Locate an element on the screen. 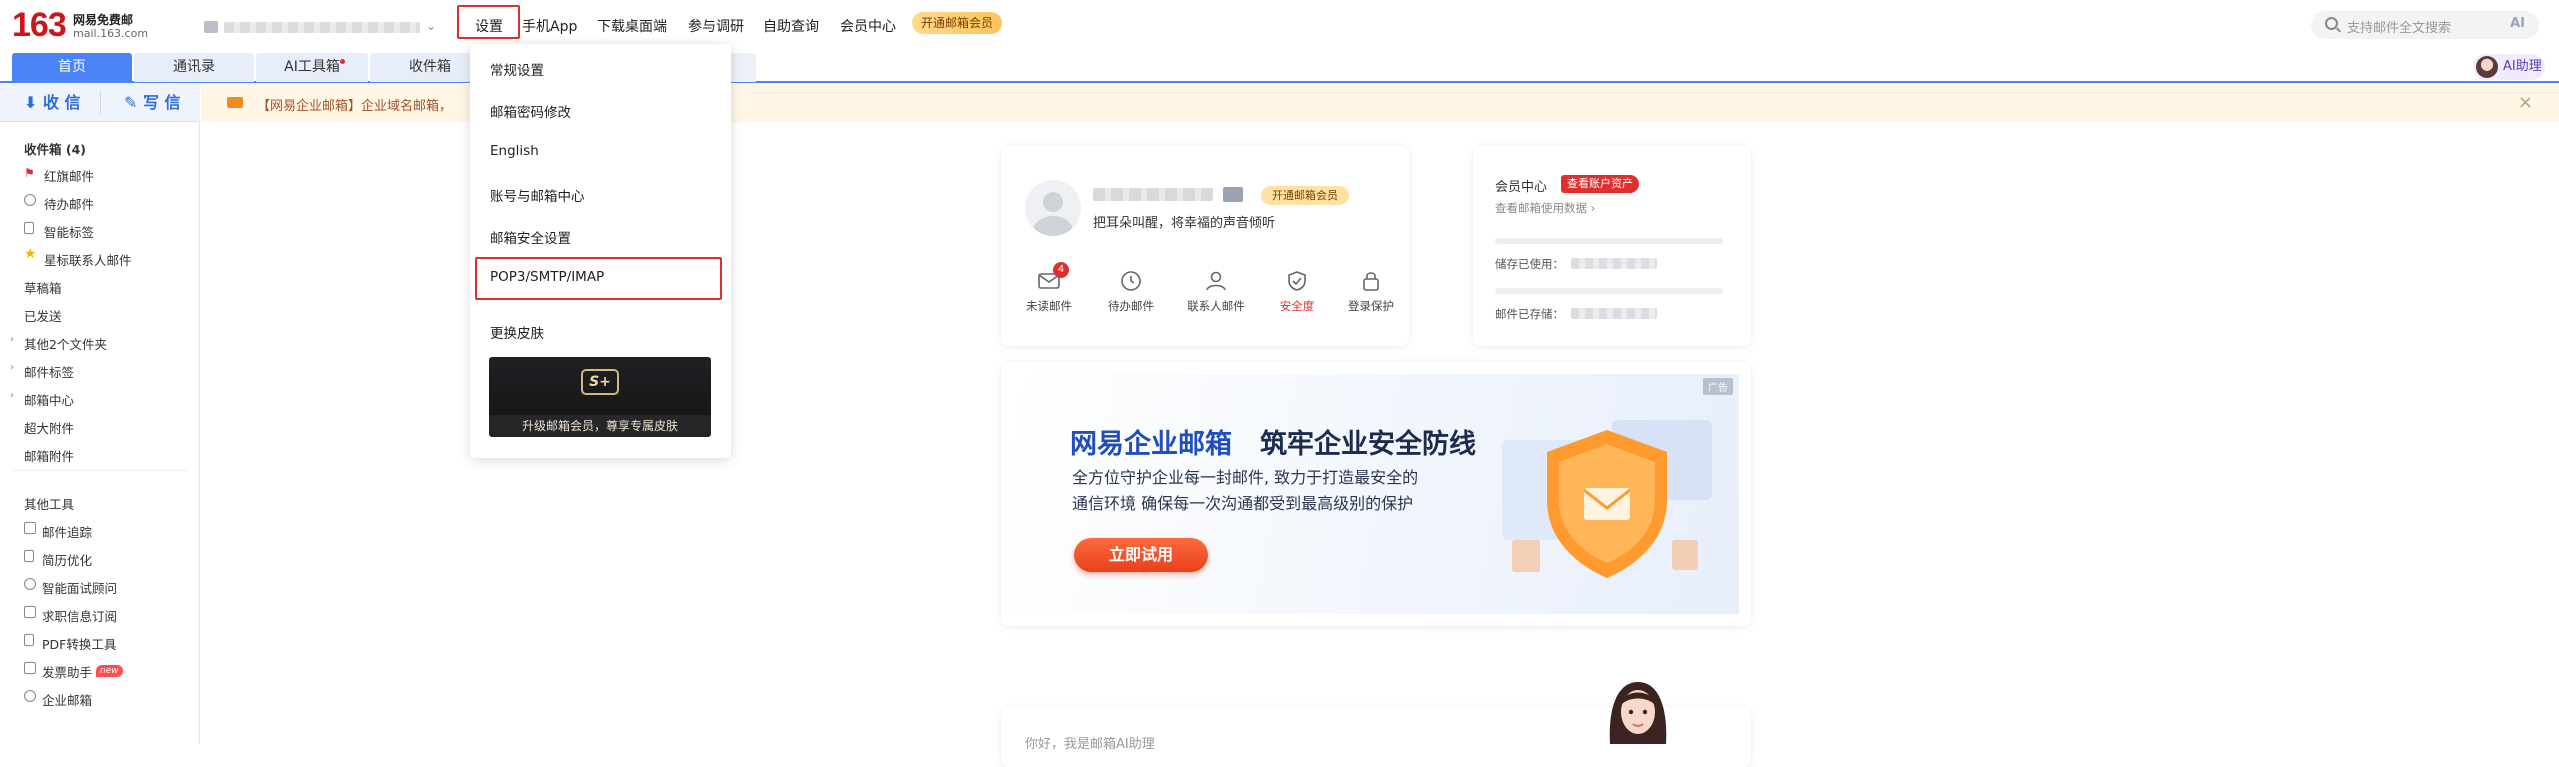 Image resolution: width=2559 pixels, height=767 pixels. sidebar-item-attachments: 邮箱附件 is located at coordinates (49, 455).